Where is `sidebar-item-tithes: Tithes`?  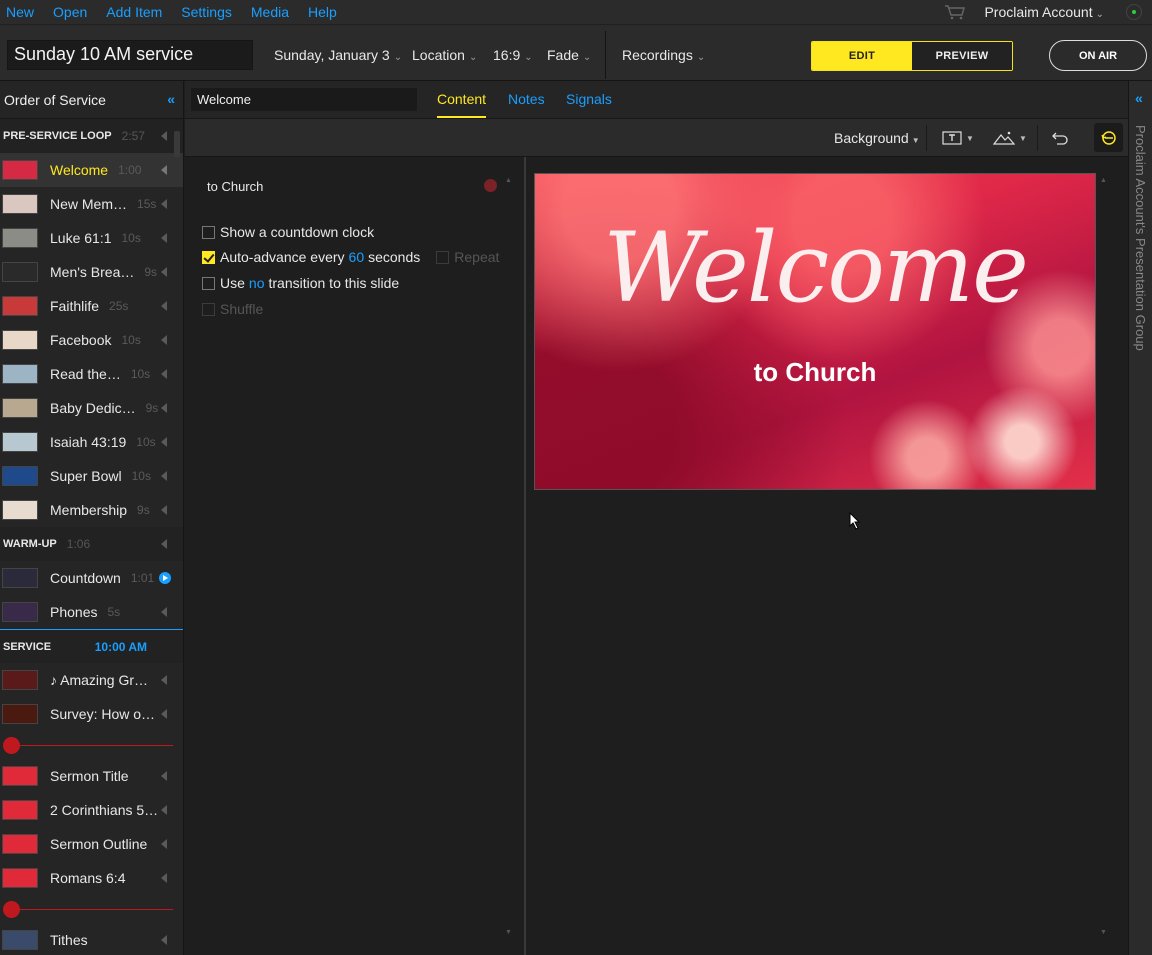 sidebar-item-tithes: Tithes is located at coordinates (91, 939).